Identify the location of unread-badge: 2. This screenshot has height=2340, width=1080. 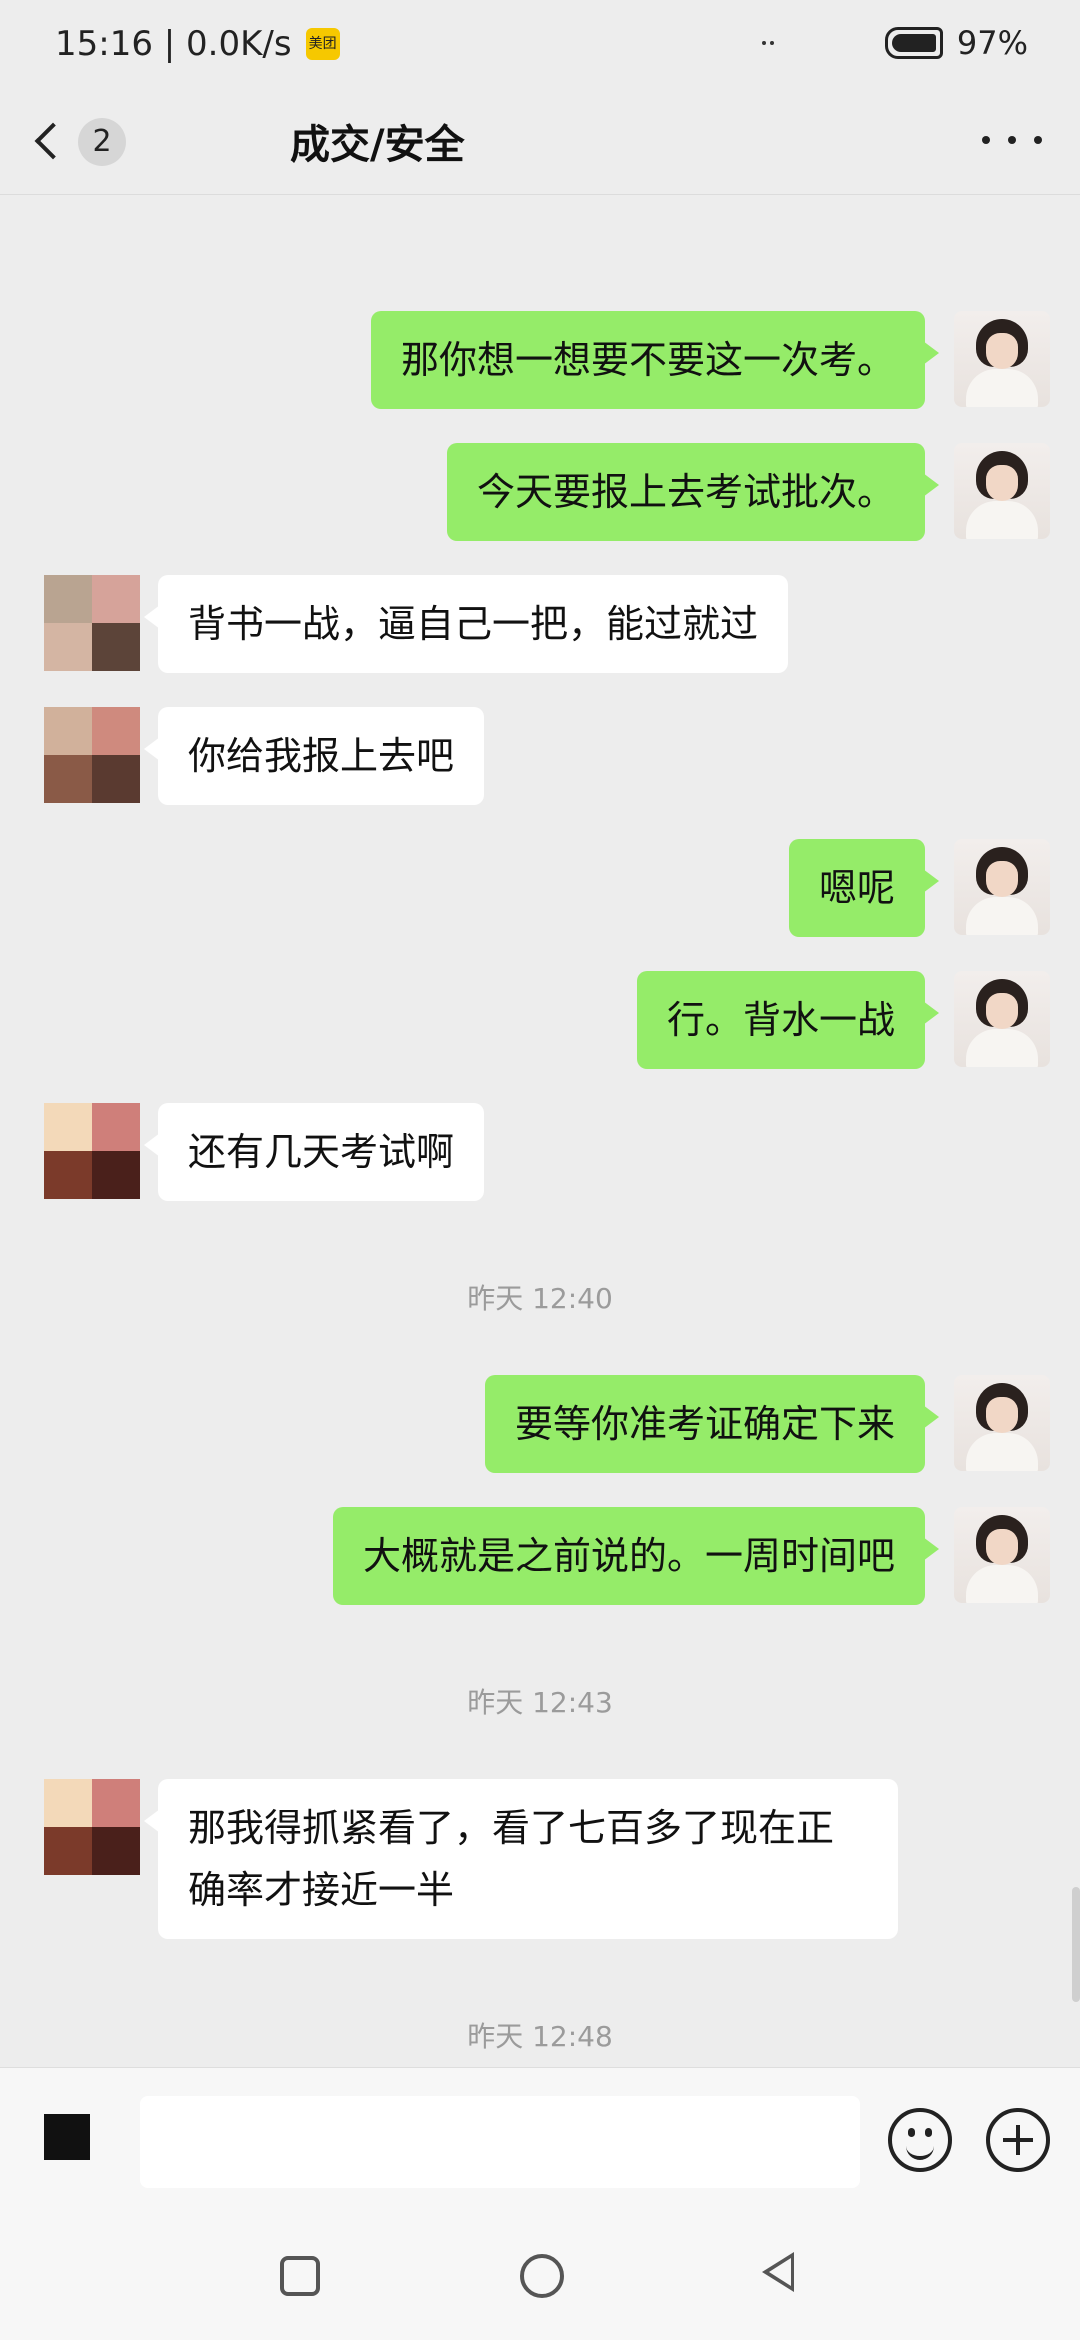
(102, 142).